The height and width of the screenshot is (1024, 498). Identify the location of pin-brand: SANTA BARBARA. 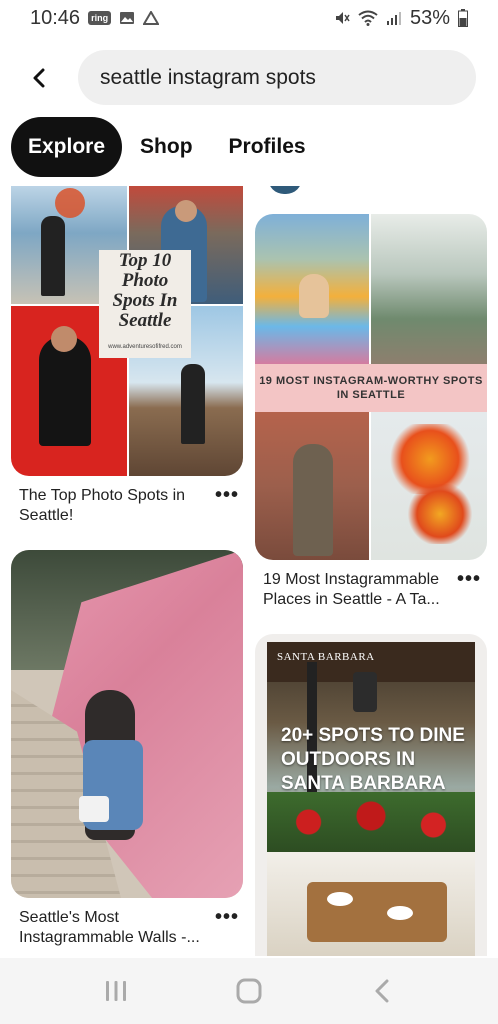
(326, 657).